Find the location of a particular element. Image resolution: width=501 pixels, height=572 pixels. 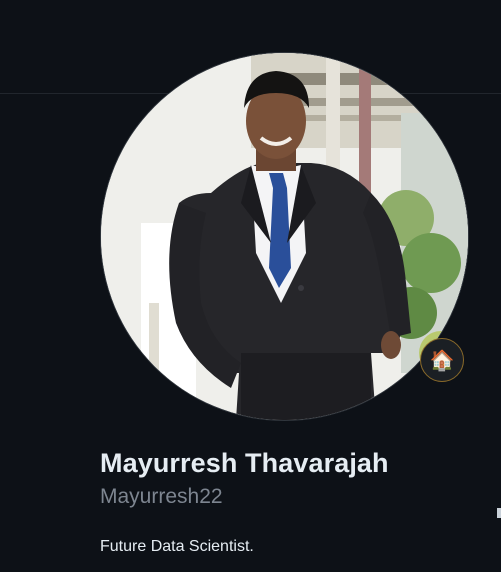

profile-username: Mayurresh22 is located at coordinates (161, 496).